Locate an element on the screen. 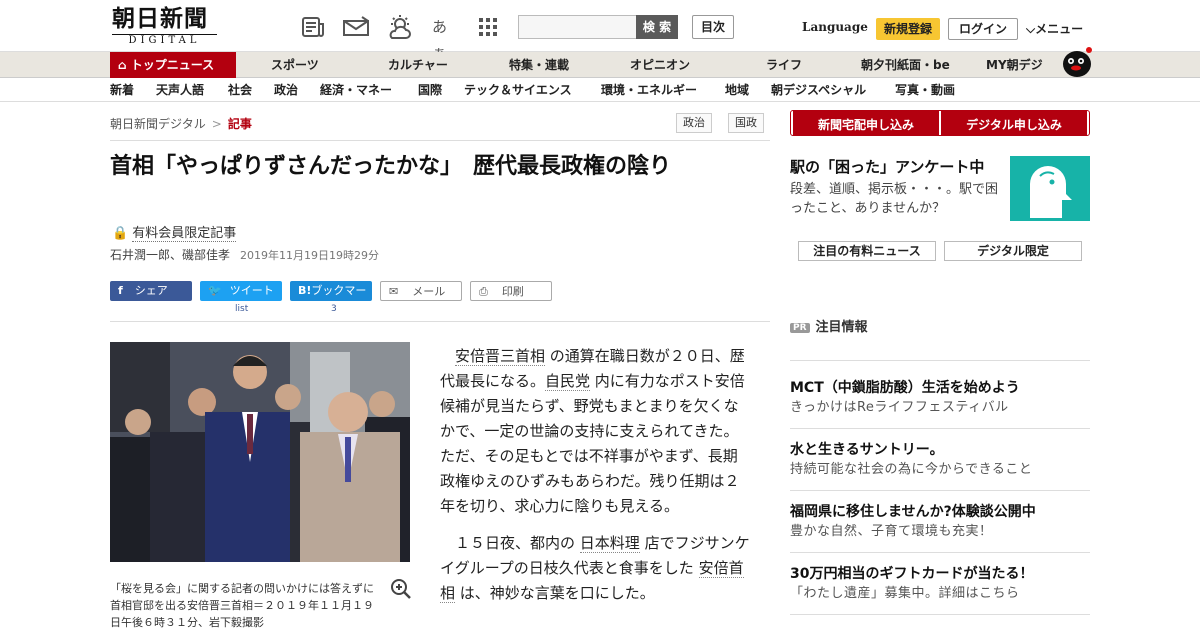 The height and width of the screenshot is (631, 1200). twitter-share-button: 🐦 ツイート is located at coordinates (241, 291).